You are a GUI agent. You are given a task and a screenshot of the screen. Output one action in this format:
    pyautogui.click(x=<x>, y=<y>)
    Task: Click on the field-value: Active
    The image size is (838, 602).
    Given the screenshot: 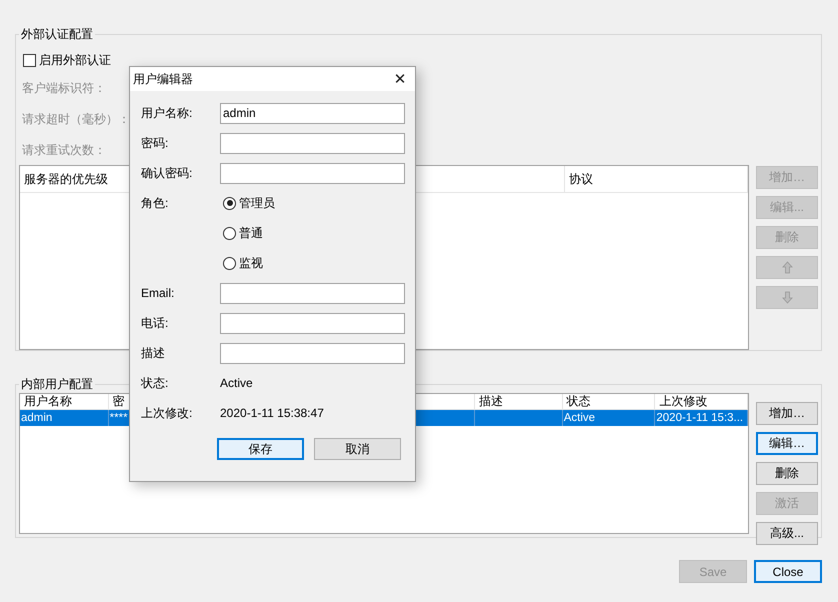 What is the action you would take?
    pyautogui.click(x=236, y=383)
    